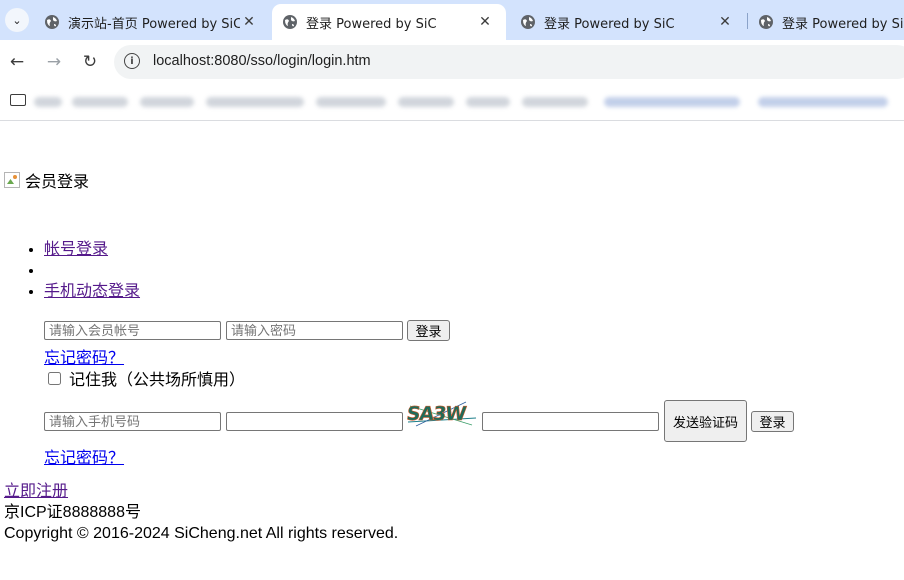  What do you see at coordinates (157, 380) in the screenshot?
I see `remember-label: 记住我（公共场所慎用）` at bounding box center [157, 380].